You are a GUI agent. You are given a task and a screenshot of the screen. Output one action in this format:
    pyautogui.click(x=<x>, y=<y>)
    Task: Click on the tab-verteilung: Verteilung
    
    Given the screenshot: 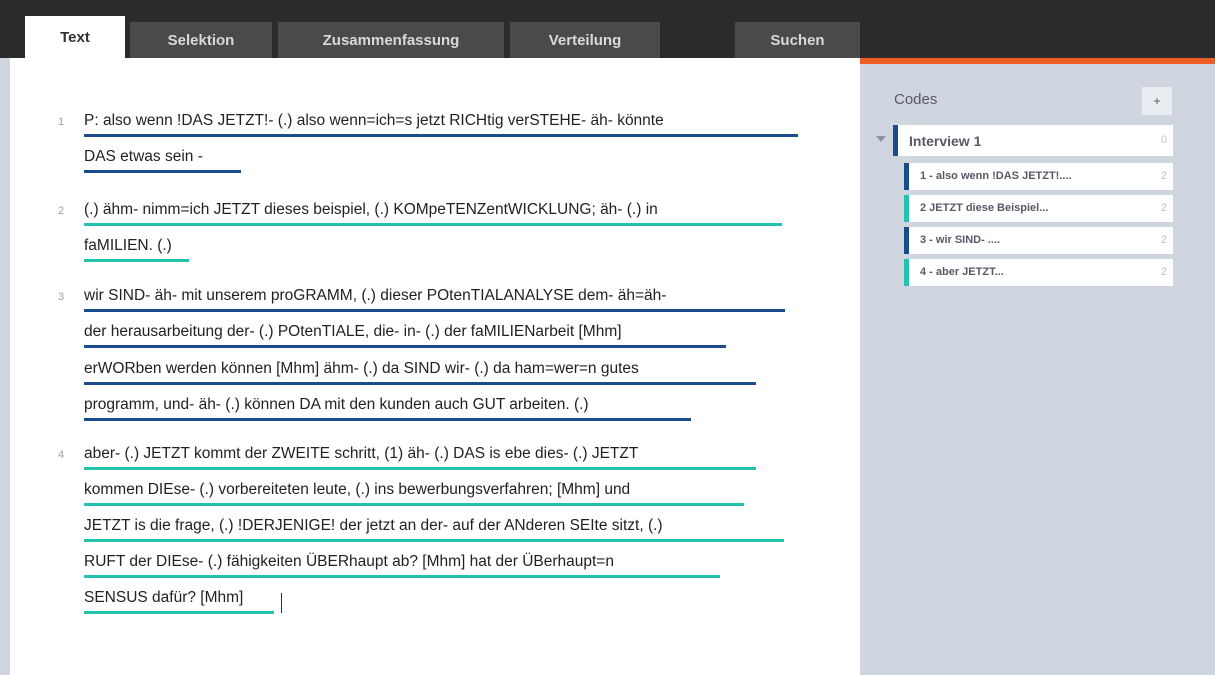 What is the action you would take?
    pyautogui.click(x=585, y=40)
    